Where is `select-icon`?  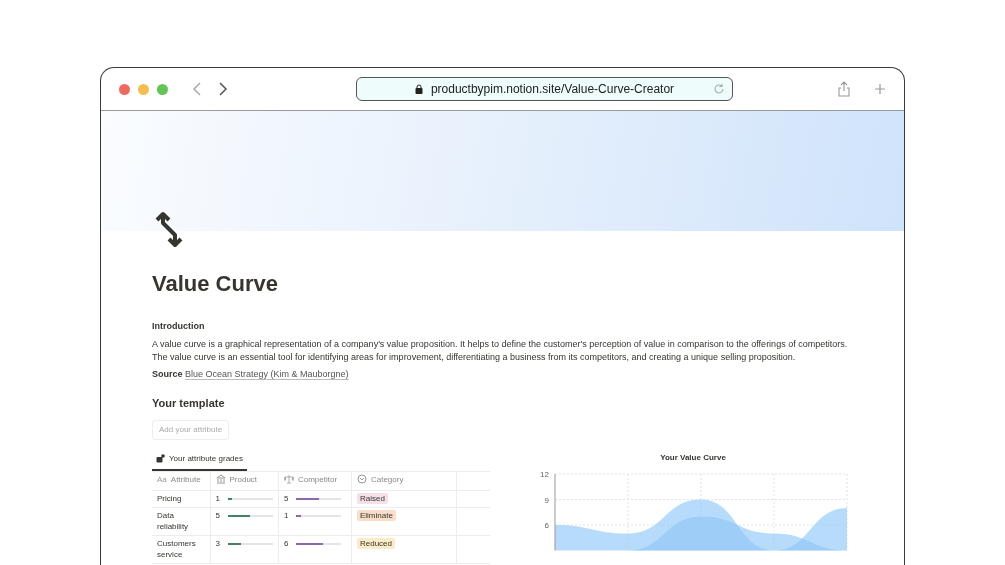 select-icon is located at coordinates (361, 479).